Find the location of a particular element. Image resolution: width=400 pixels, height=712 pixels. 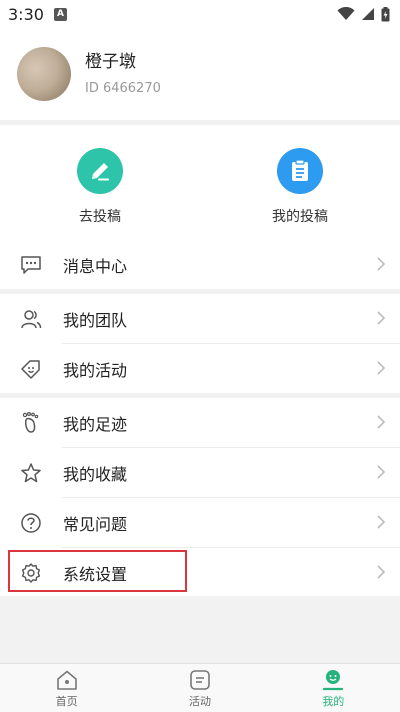

star-icon is located at coordinates (31, 473).